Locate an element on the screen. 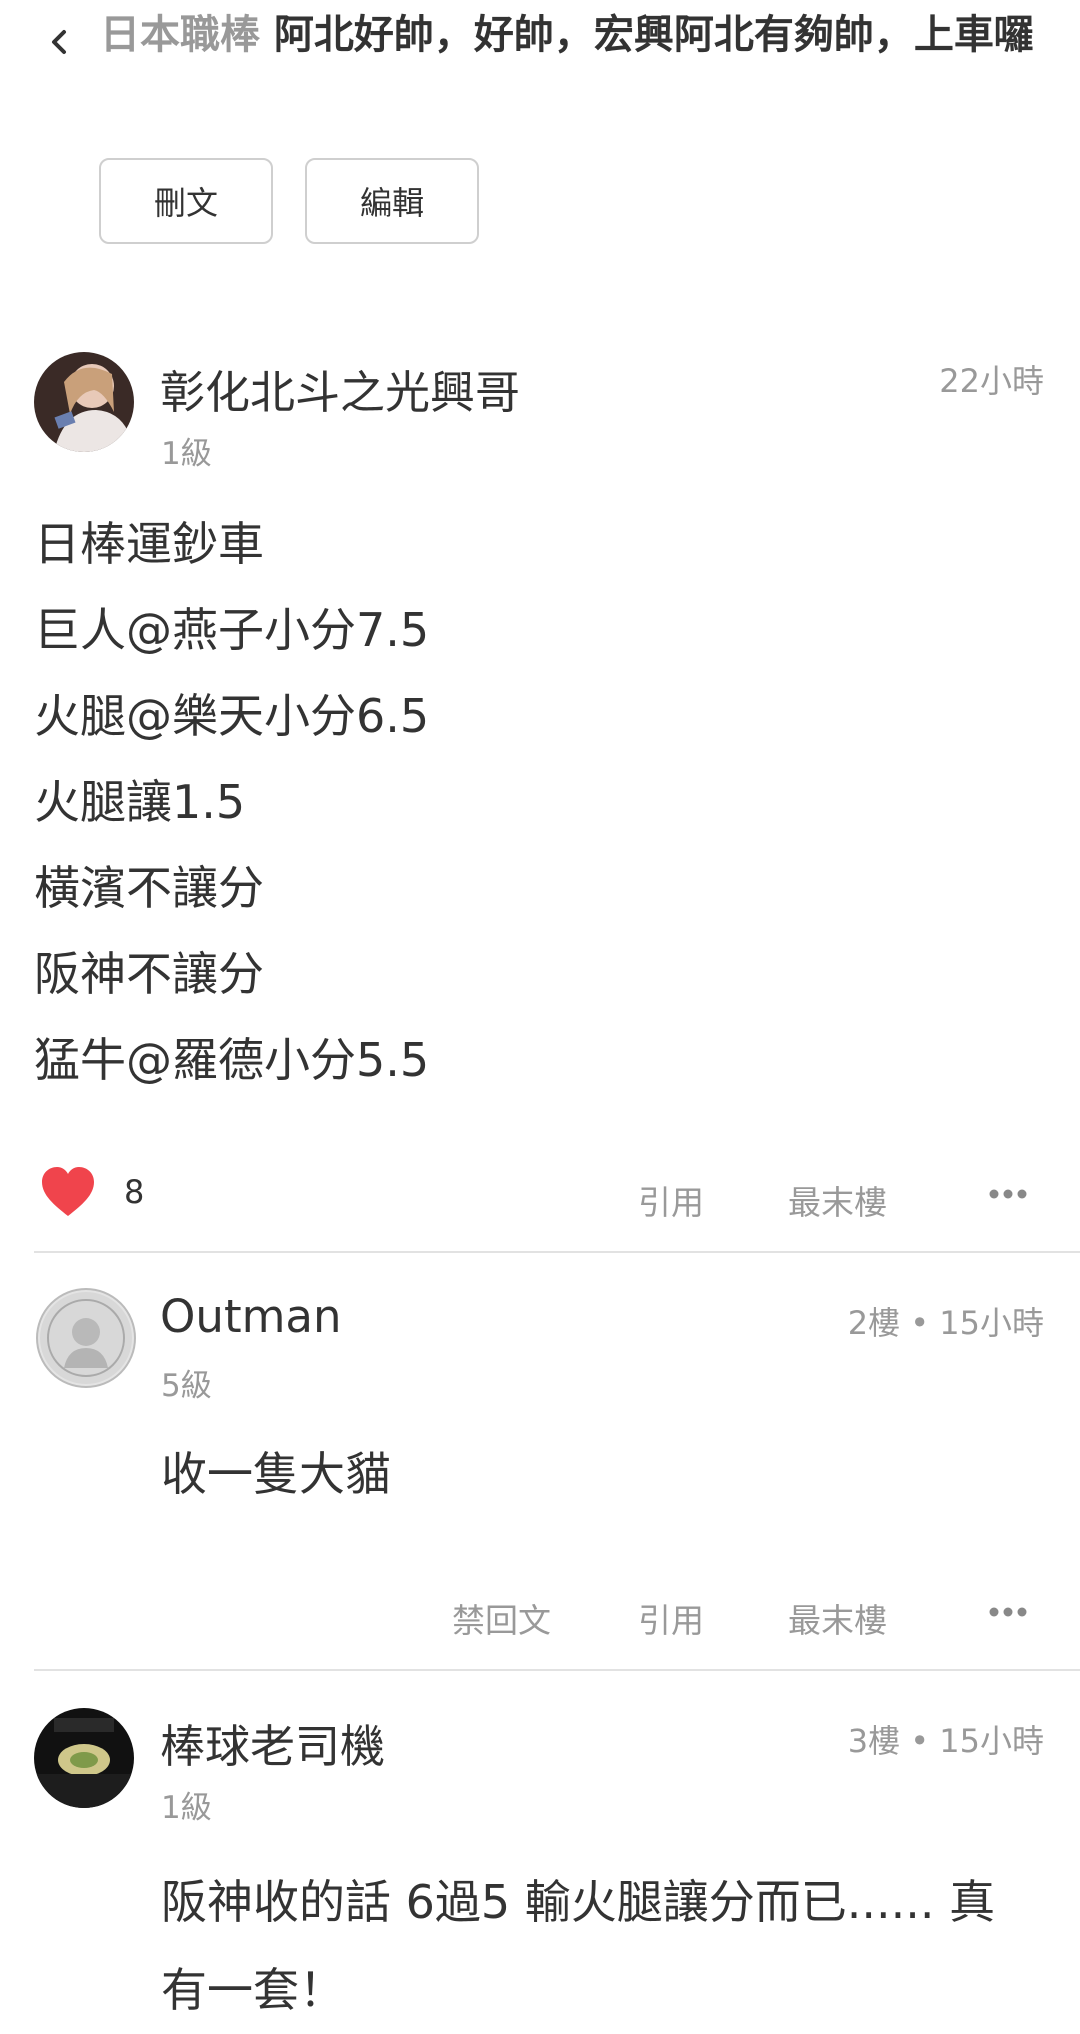  board-name: 日本職棒 is located at coordinates (180, 35).